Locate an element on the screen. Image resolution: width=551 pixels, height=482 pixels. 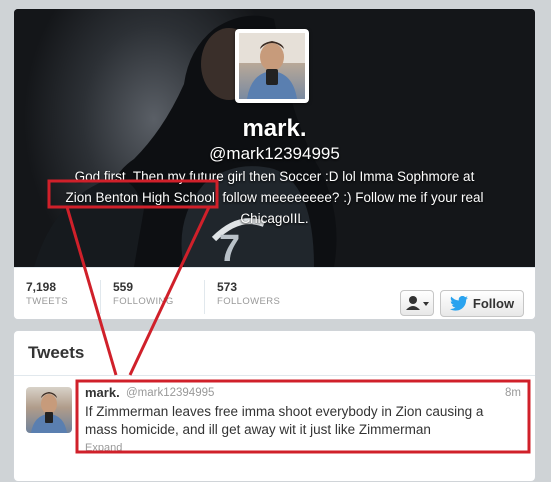
follow-button: Follow is located at coordinates (482, 303).